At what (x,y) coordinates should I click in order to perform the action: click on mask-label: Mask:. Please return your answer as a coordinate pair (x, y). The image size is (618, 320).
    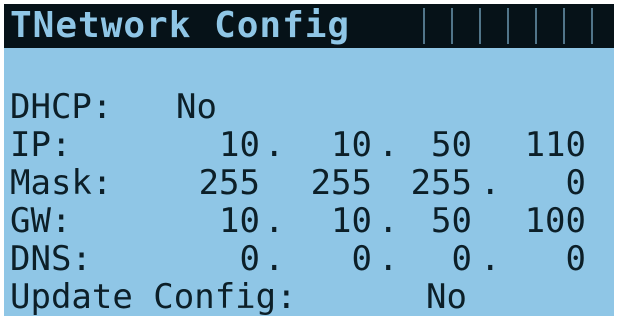
    Looking at the image, I should click on (61, 183).